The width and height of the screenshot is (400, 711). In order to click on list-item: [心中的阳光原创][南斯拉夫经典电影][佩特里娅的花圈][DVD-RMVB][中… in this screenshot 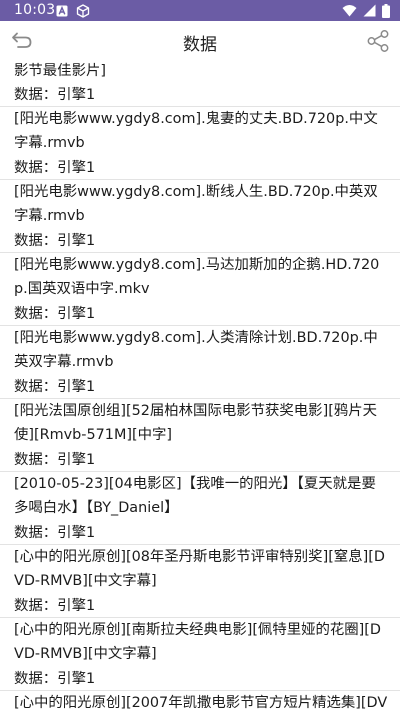, I will do `click(200, 654)`.